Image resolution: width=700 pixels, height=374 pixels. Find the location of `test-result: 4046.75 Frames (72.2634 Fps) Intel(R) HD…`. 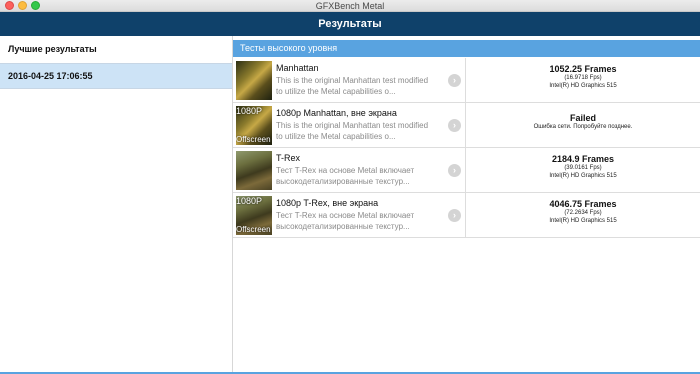

test-result: 4046.75 Frames (72.2634 Fps) Intel(R) HD… is located at coordinates (582, 215).